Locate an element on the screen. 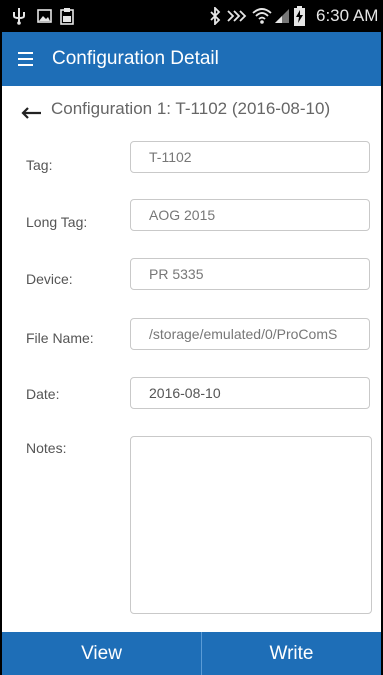  status-time: 6:30 AM is located at coordinates (347, 15).